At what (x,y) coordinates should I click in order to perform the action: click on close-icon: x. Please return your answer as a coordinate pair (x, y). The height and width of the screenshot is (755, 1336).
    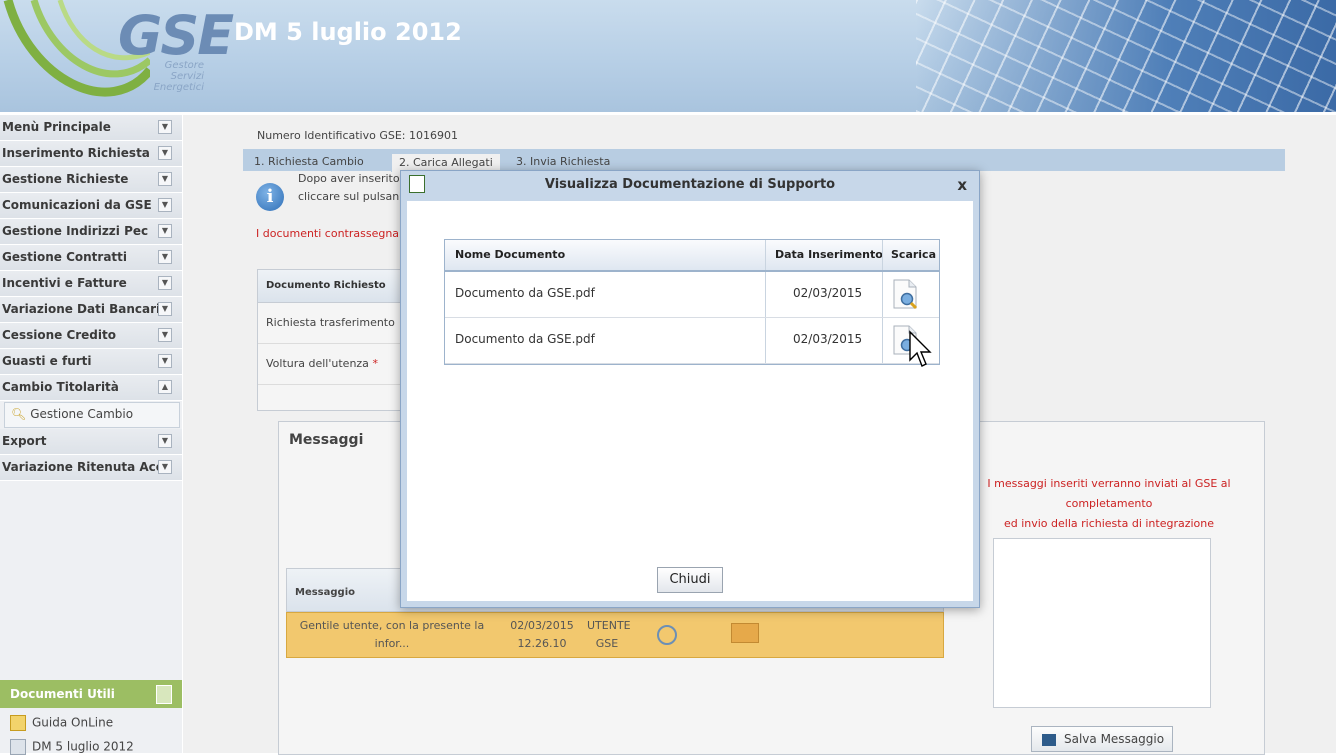
    Looking at the image, I should click on (962, 185).